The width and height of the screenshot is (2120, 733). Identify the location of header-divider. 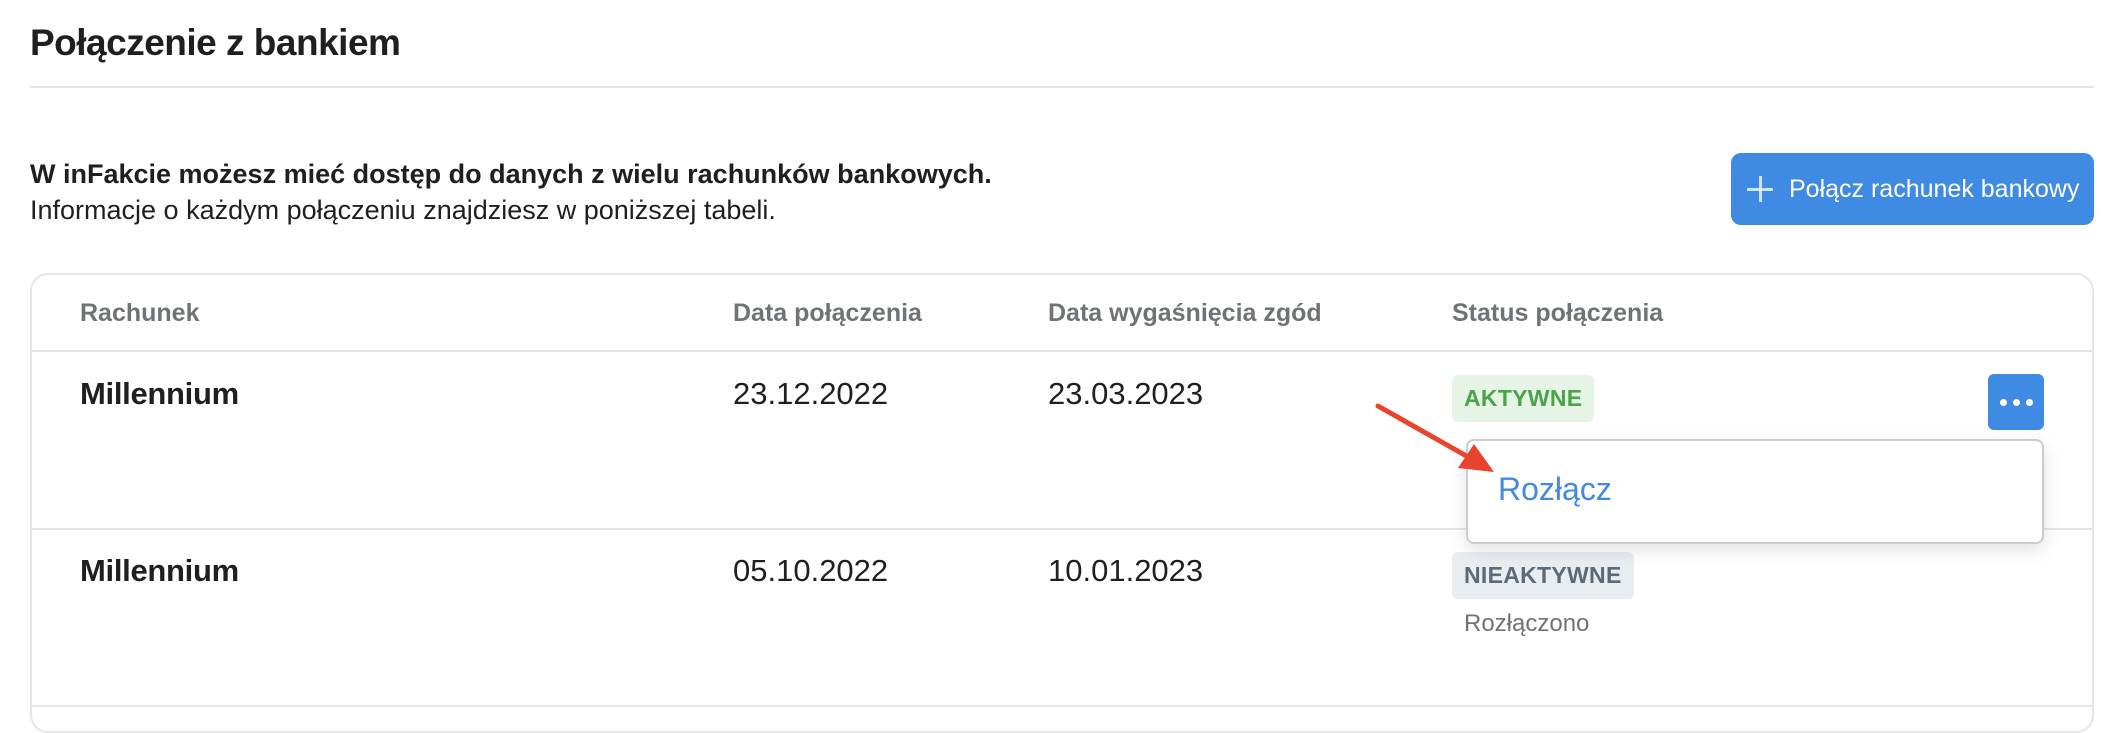
(1062, 351).